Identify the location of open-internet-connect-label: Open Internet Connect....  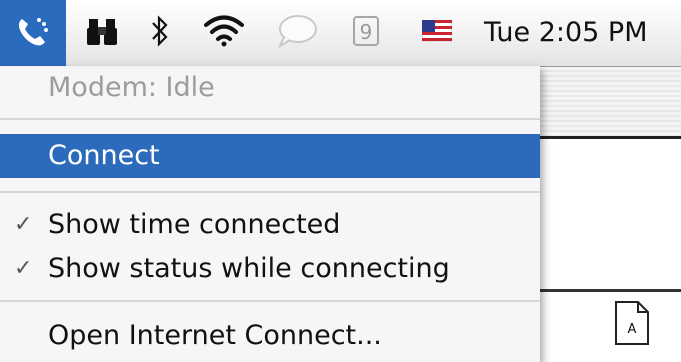
(215, 335).